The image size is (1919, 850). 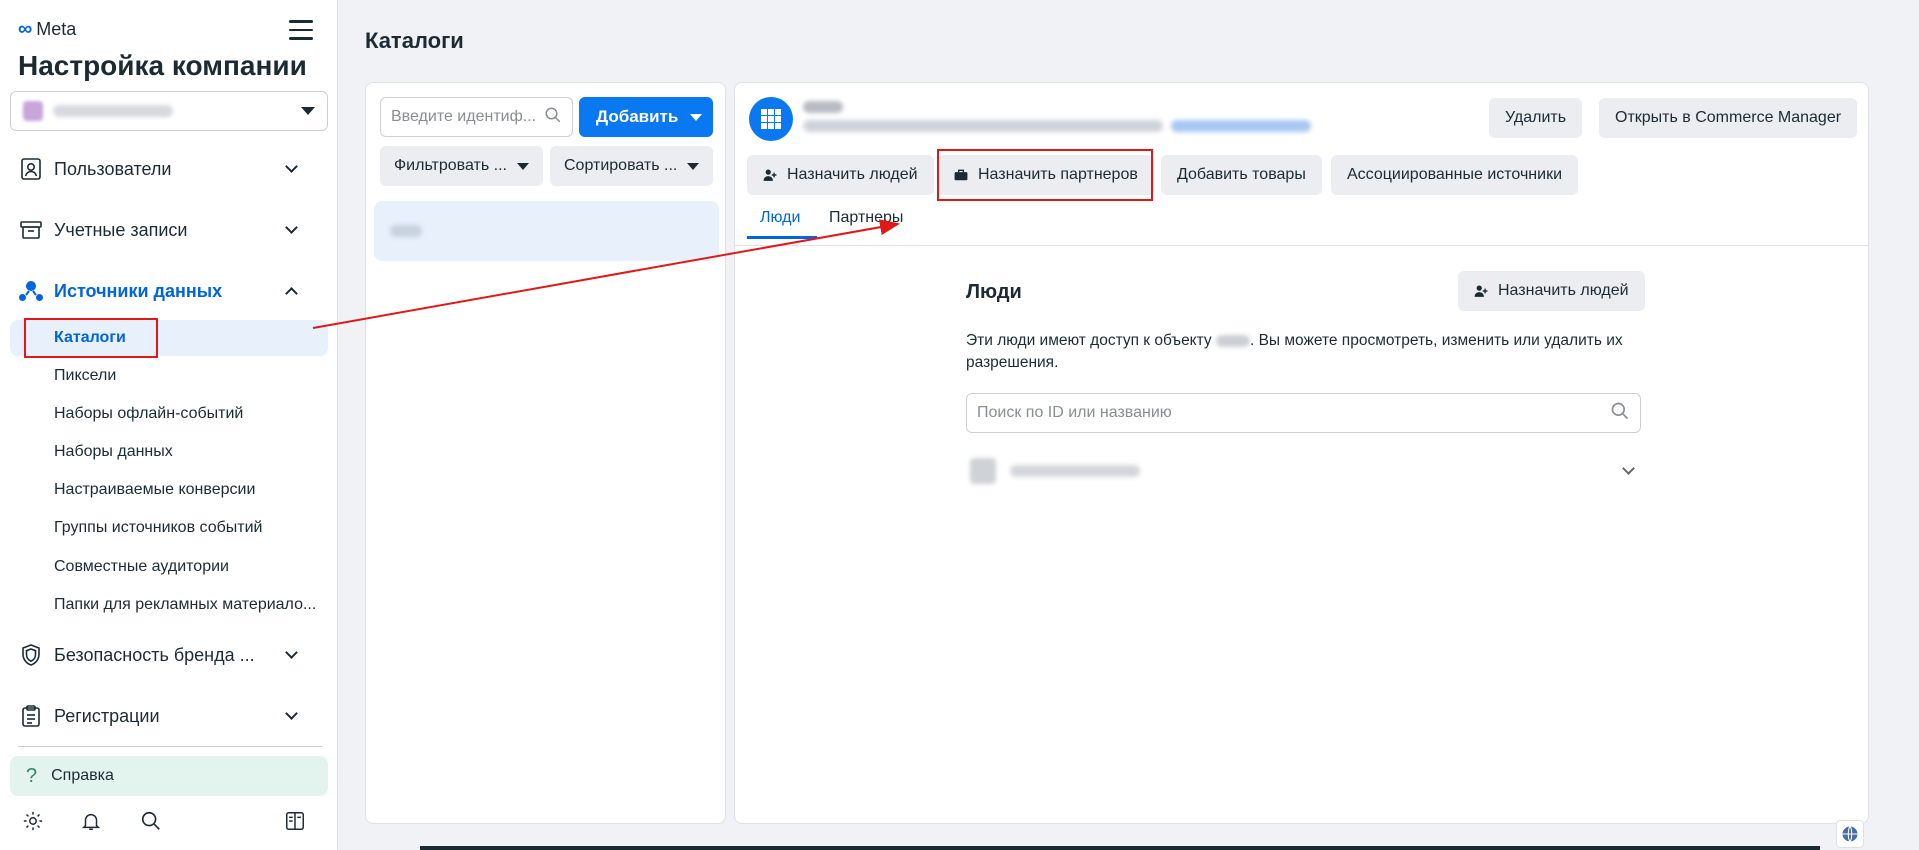 What do you see at coordinates (1232, 340) in the screenshot?
I see `object-name-redacted` at bounding box center [1232, 340].